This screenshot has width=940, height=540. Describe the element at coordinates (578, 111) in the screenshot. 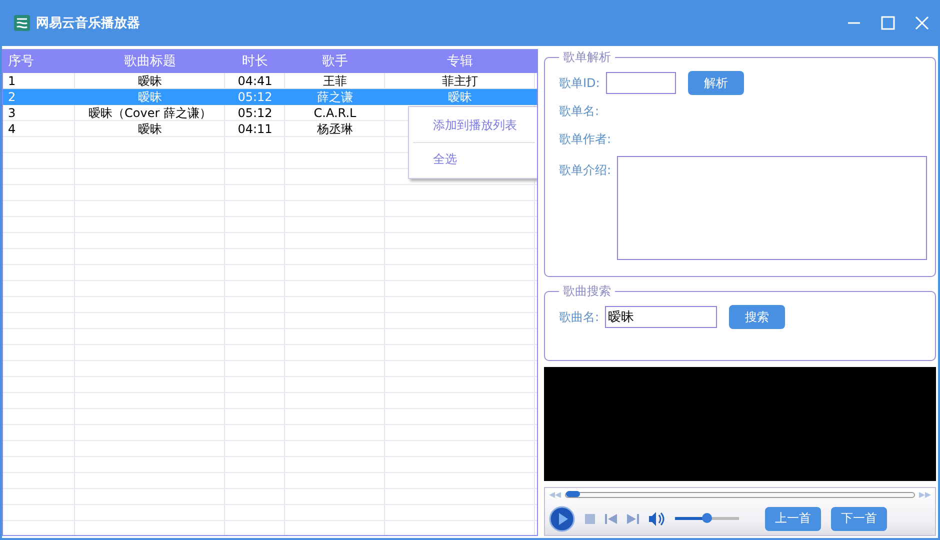

I see `field-label: 歌单名:` at that location.